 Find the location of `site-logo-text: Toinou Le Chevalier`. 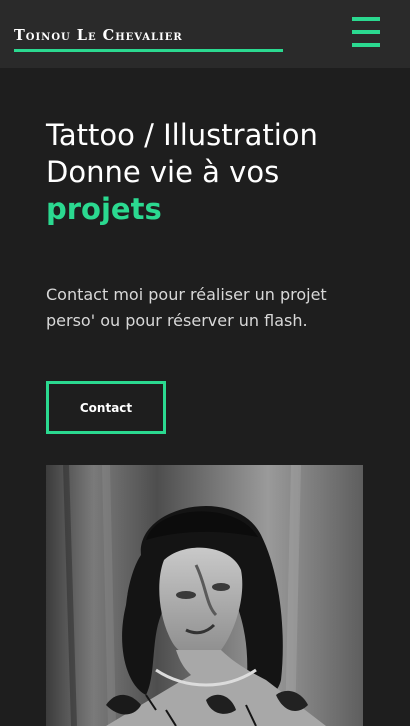

site-logo-text: Toinou Le Chevalier is located at coordinates (98, 36).